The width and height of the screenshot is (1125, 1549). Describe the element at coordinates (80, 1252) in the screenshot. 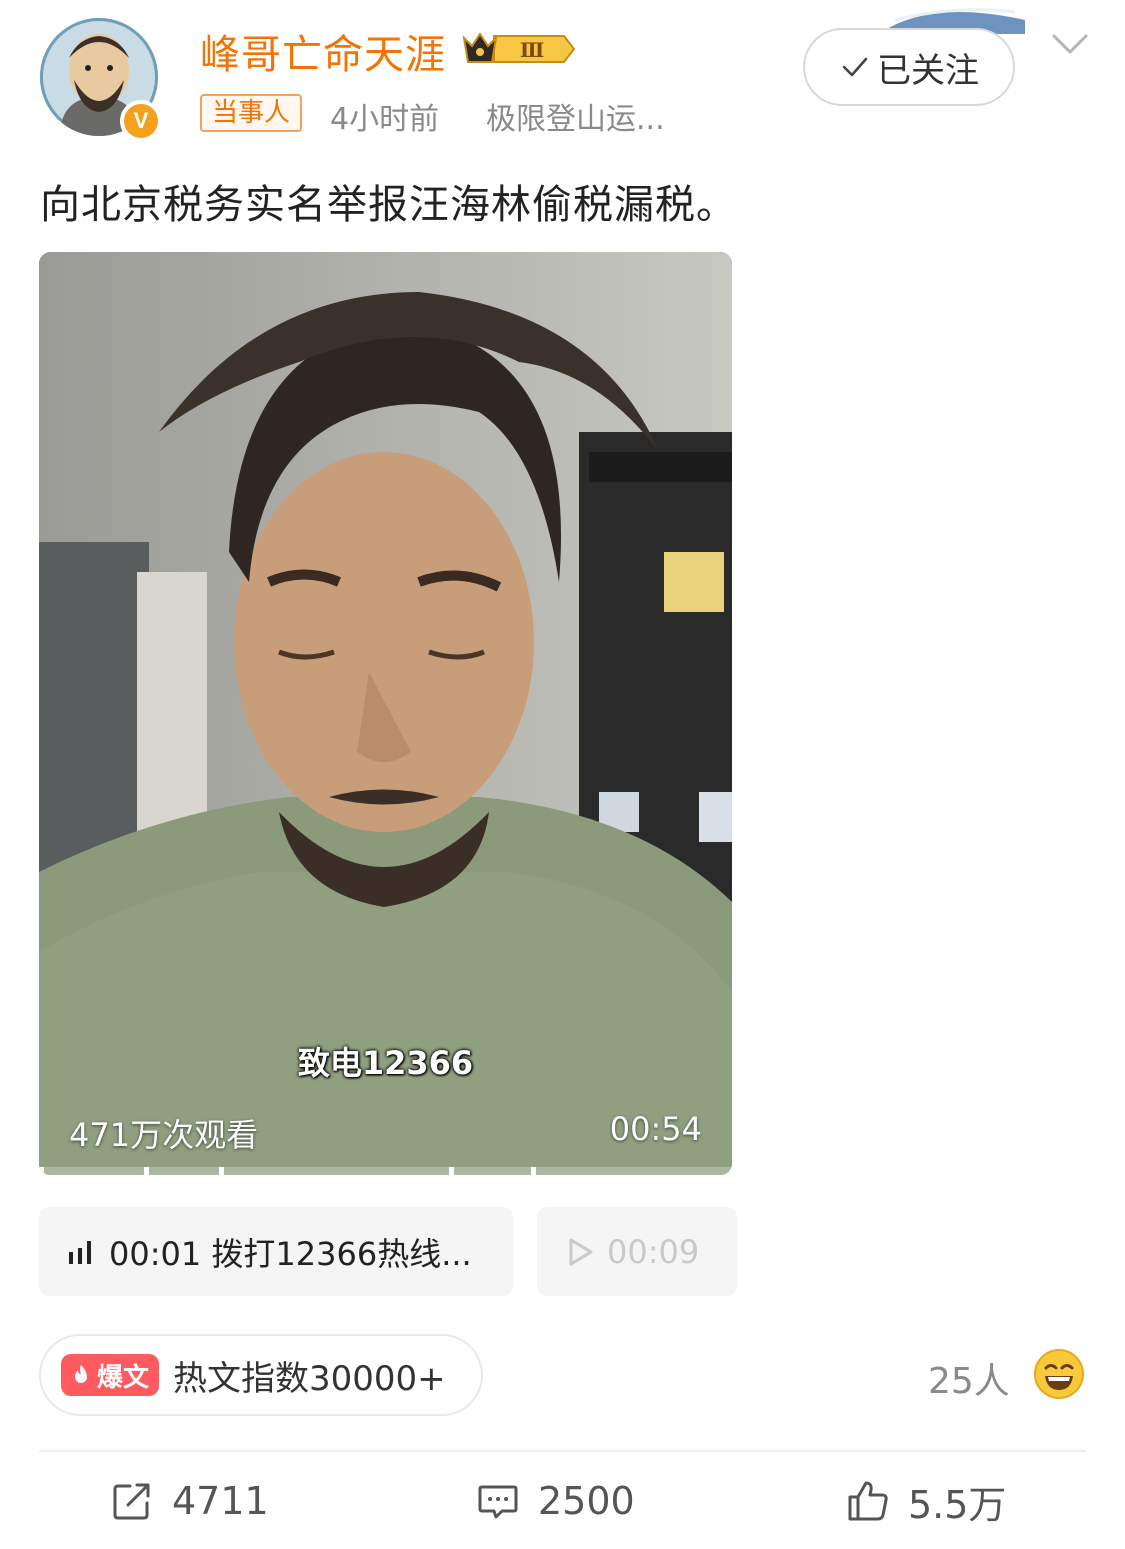

I see `playing-equalizer-icon` at that location.